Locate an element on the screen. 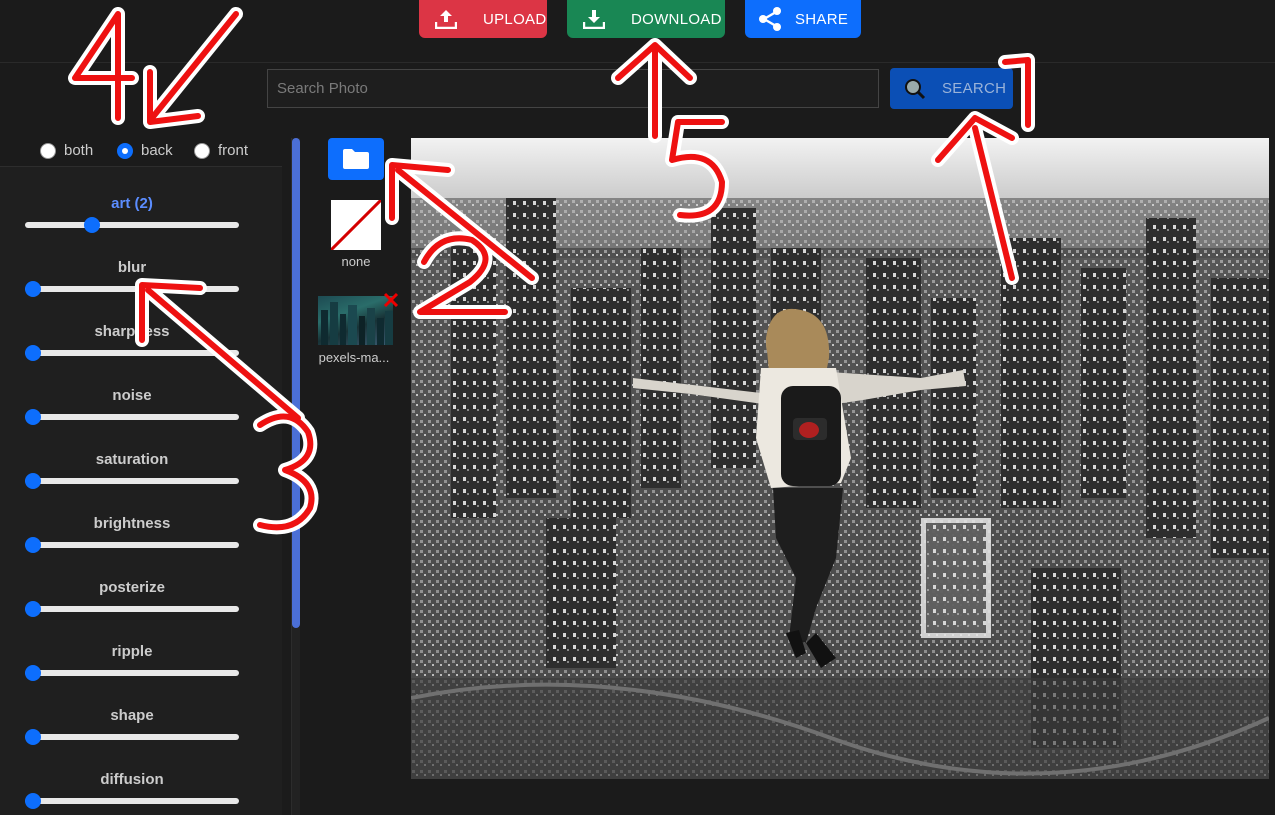  upload-label: UPLOAD is located at coordinates (515, 19).